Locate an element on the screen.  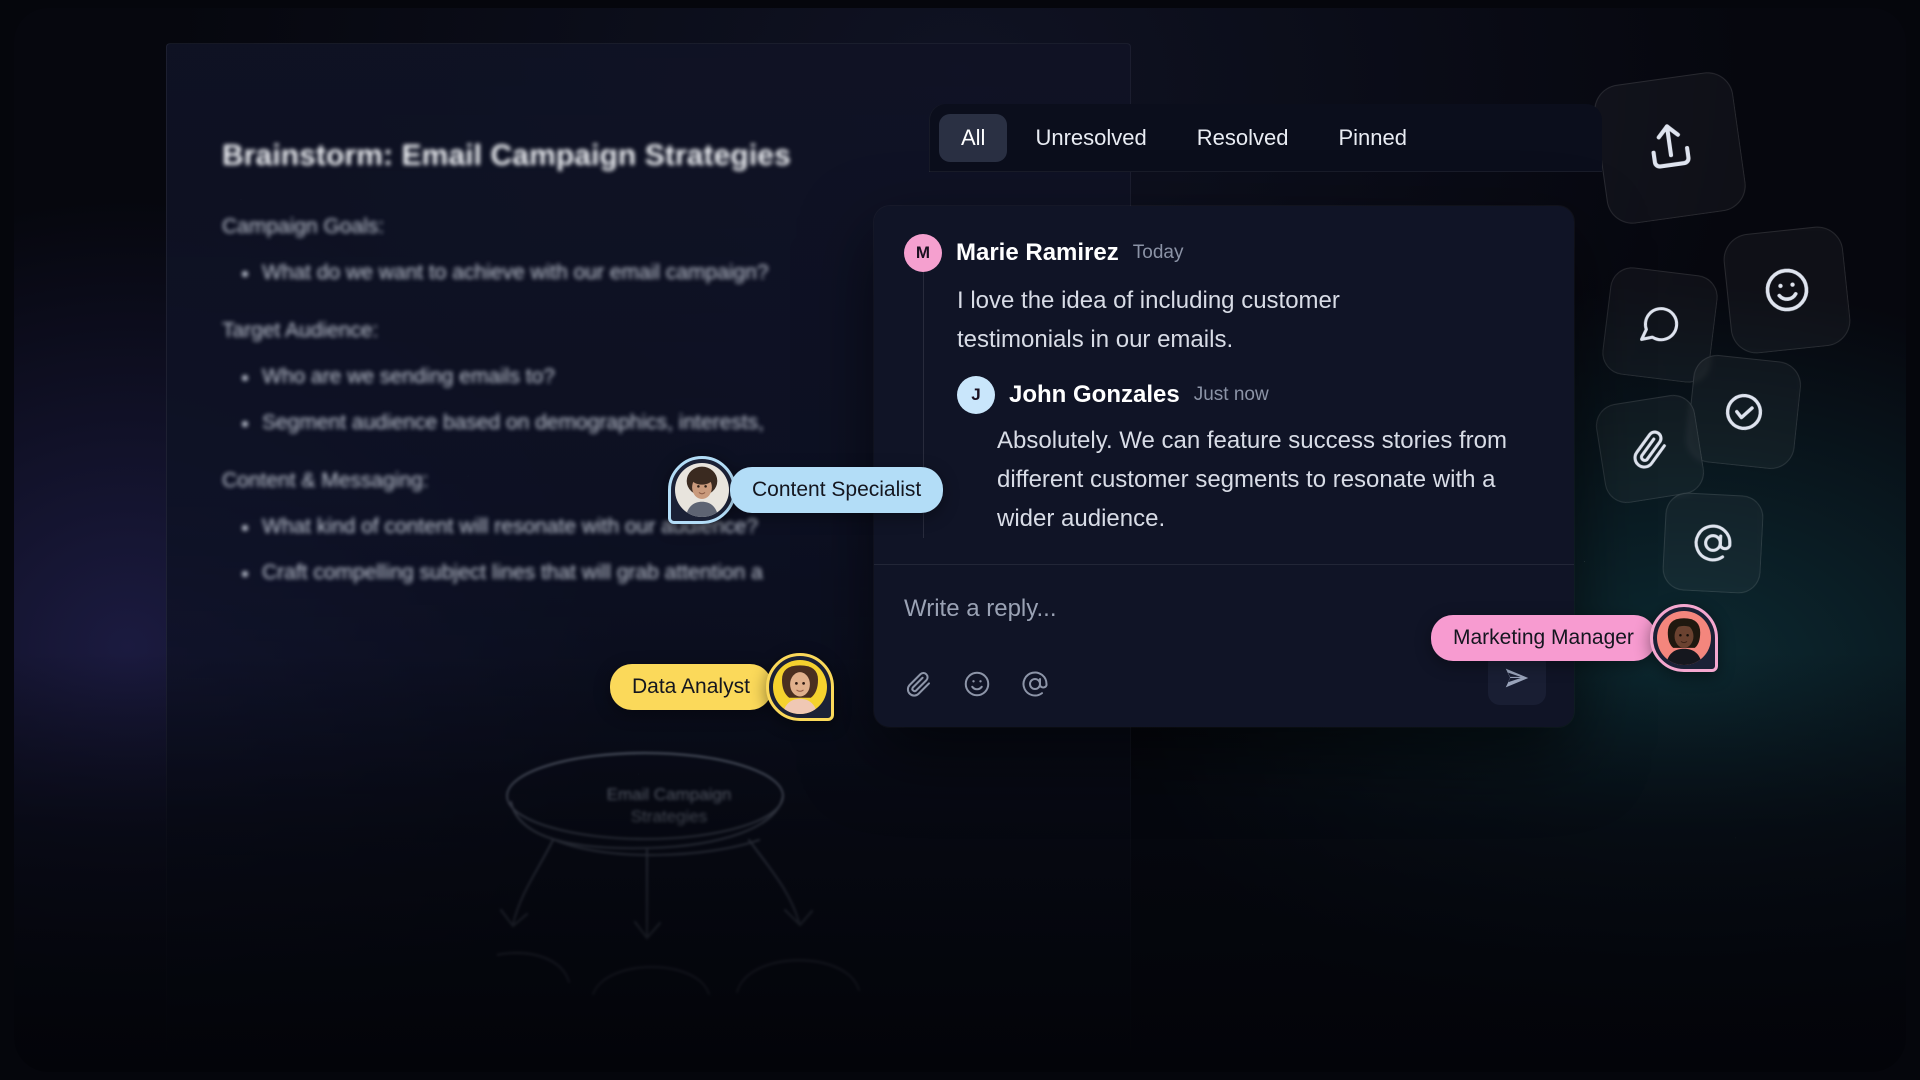
share-icon is located at coordinates (1670, 148).